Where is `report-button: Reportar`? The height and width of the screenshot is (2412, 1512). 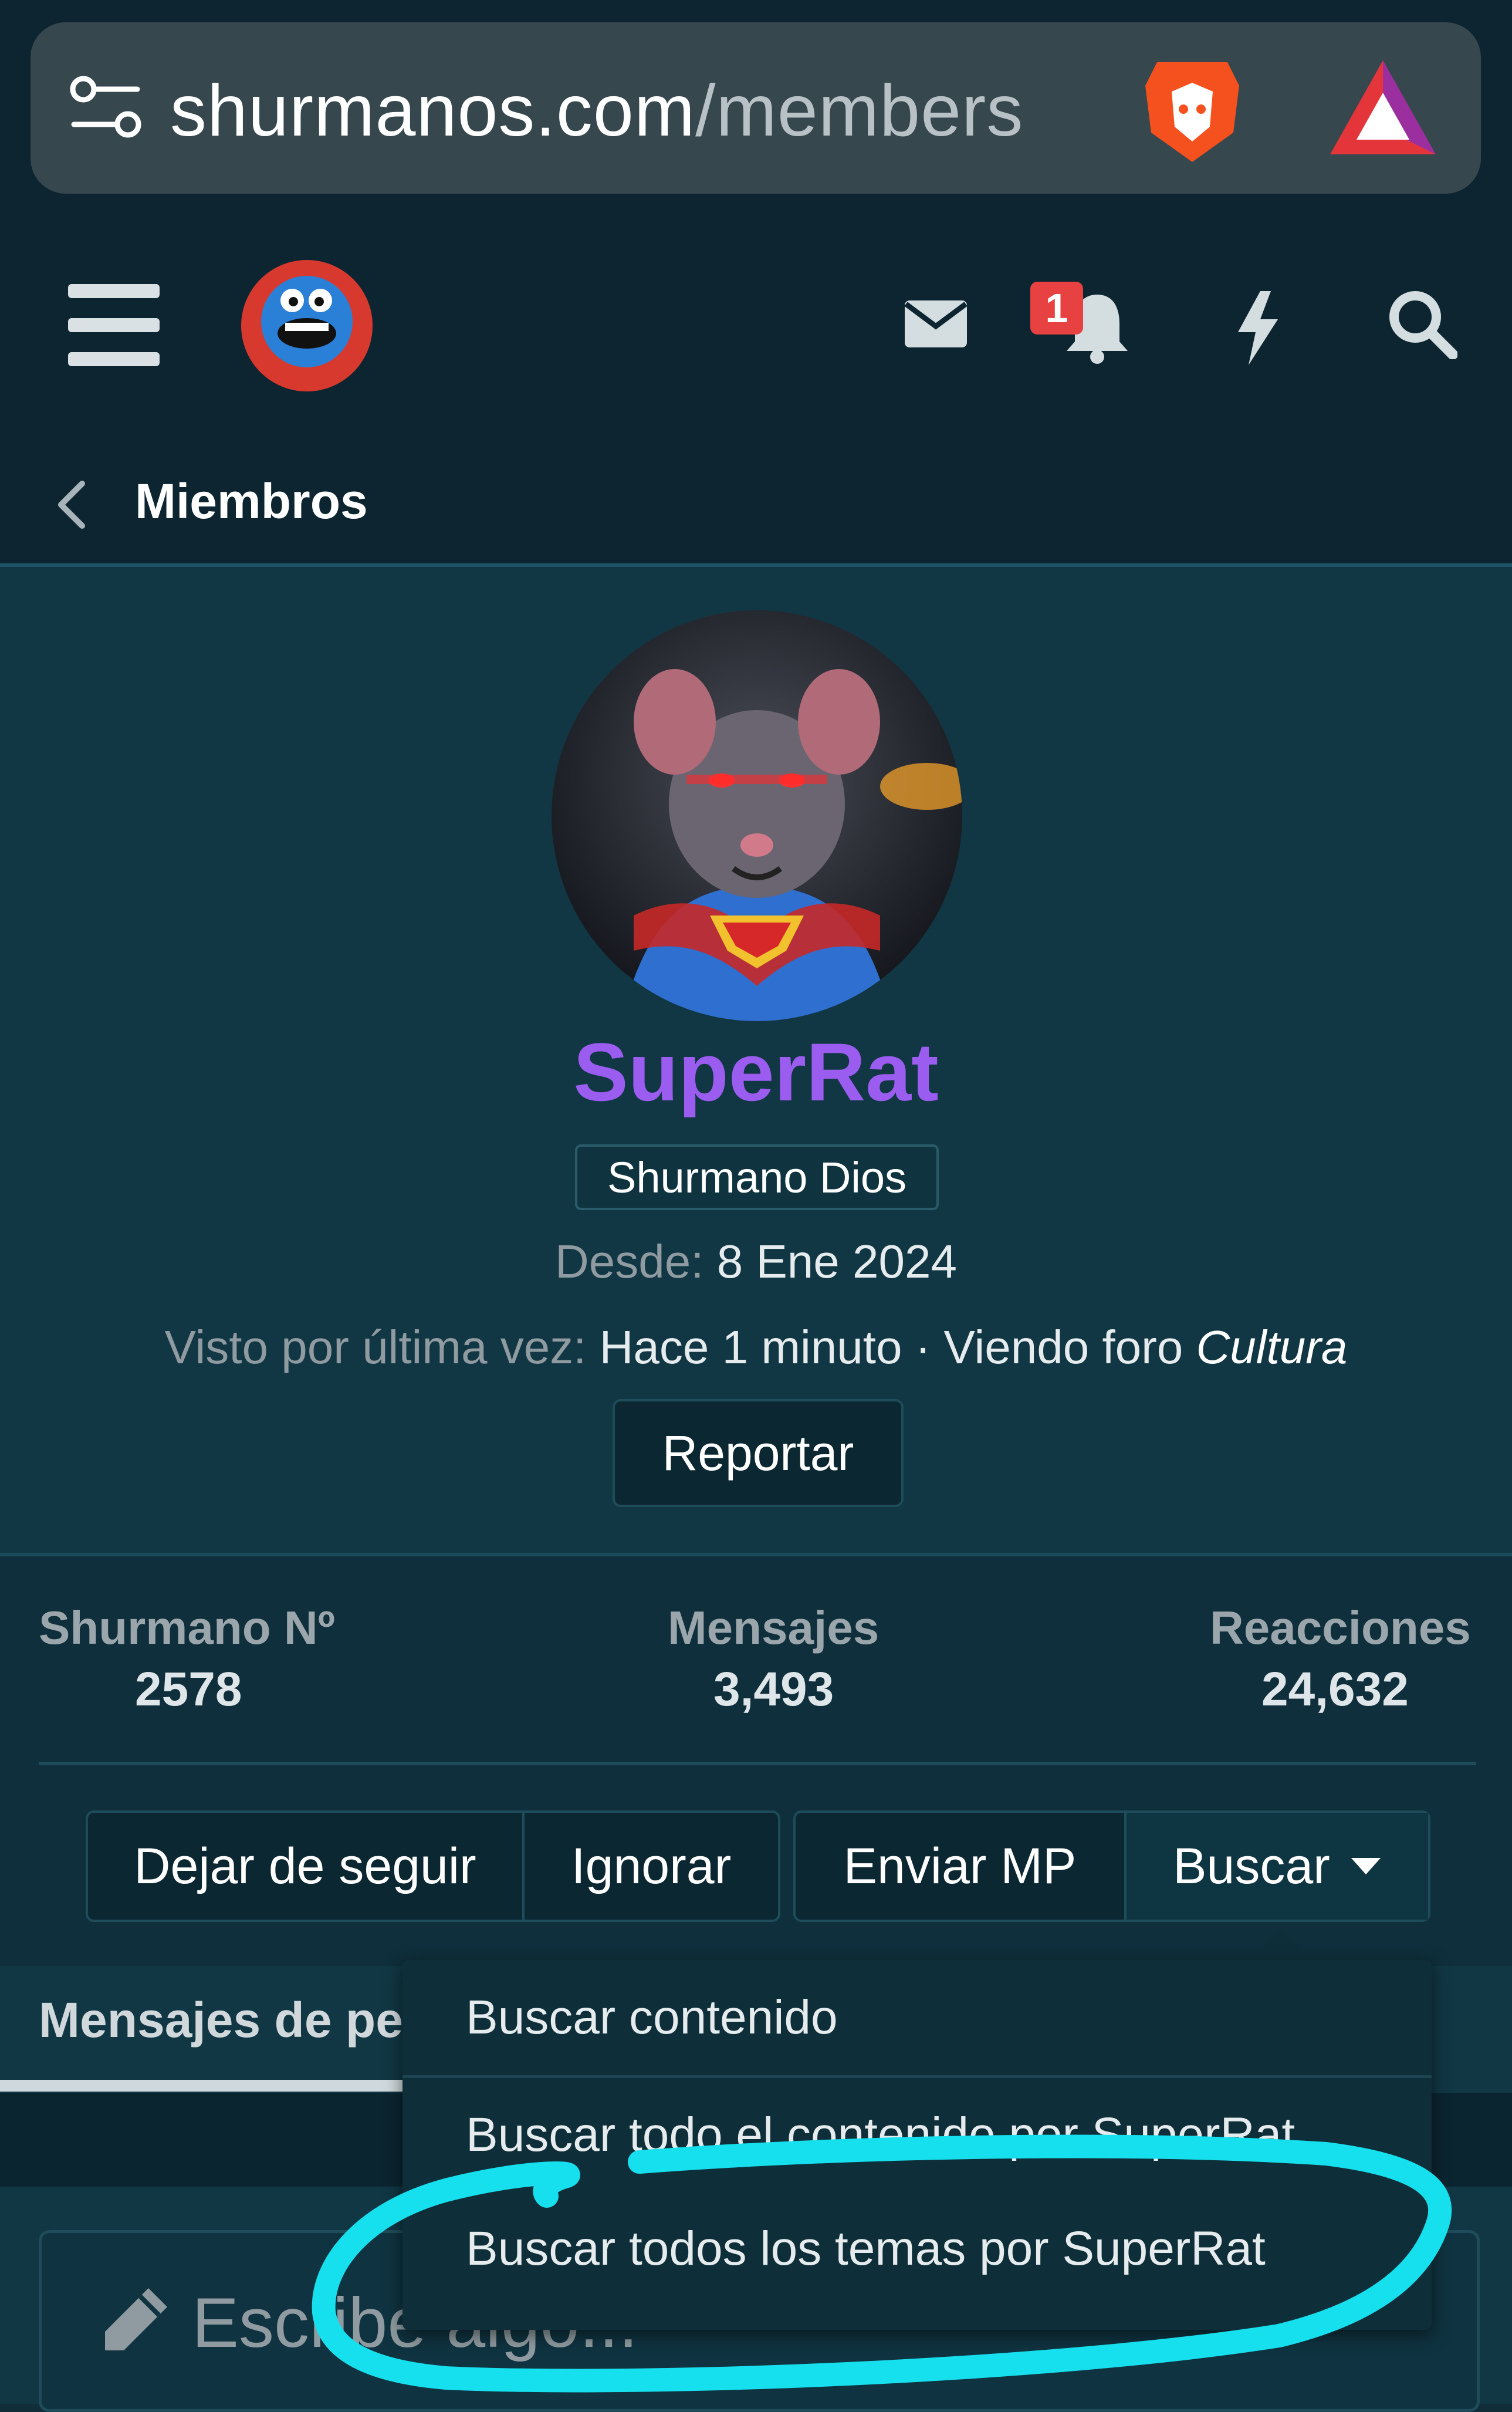
report-button: Reportar is located at coordinates (758, 1453).